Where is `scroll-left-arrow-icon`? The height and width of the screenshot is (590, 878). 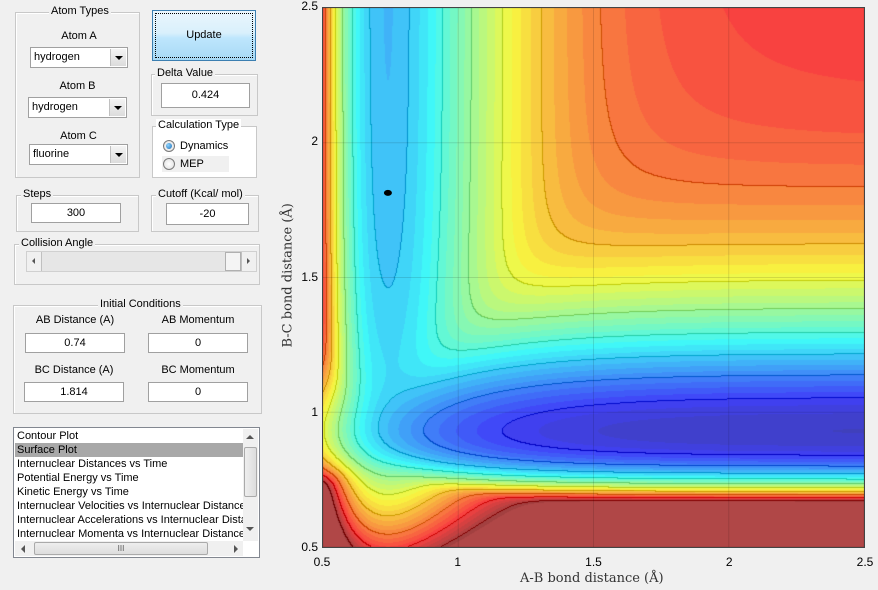
scroll-left-arrow-icon is located at coordinates (23, 549).